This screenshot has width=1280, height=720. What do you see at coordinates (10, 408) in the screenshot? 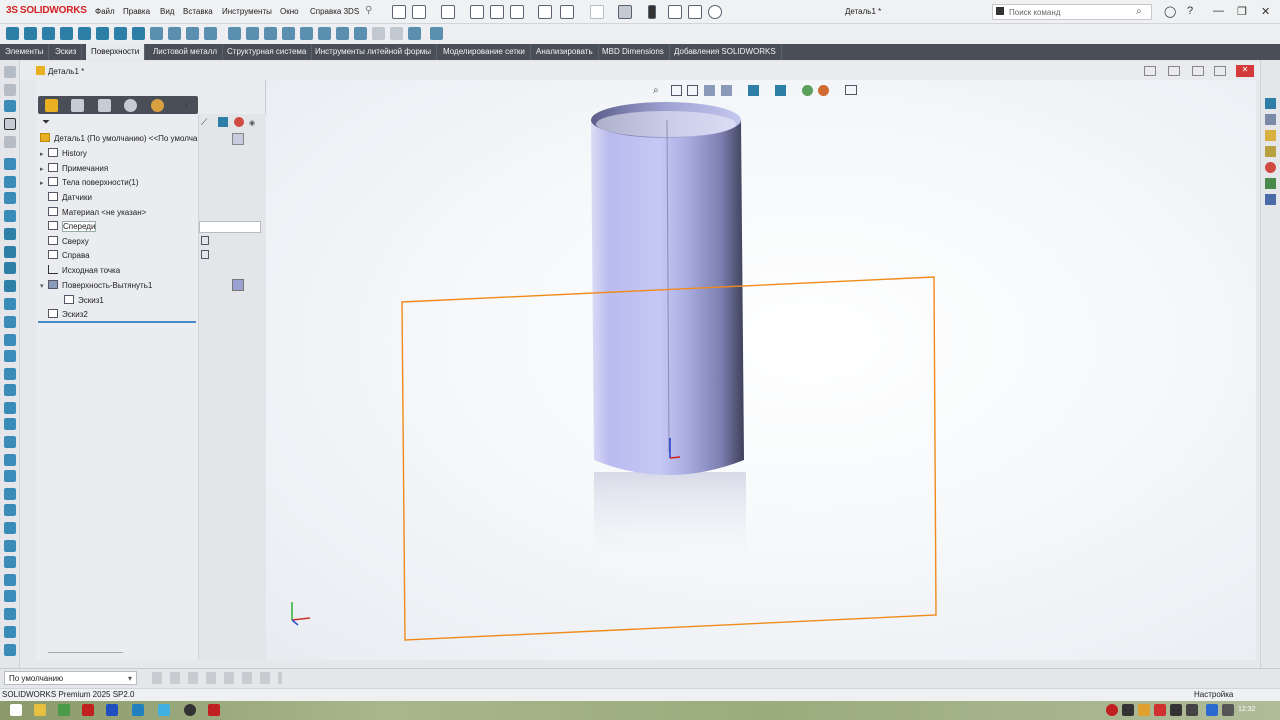
I see `draft-icon` at bounding box center [10, 408].